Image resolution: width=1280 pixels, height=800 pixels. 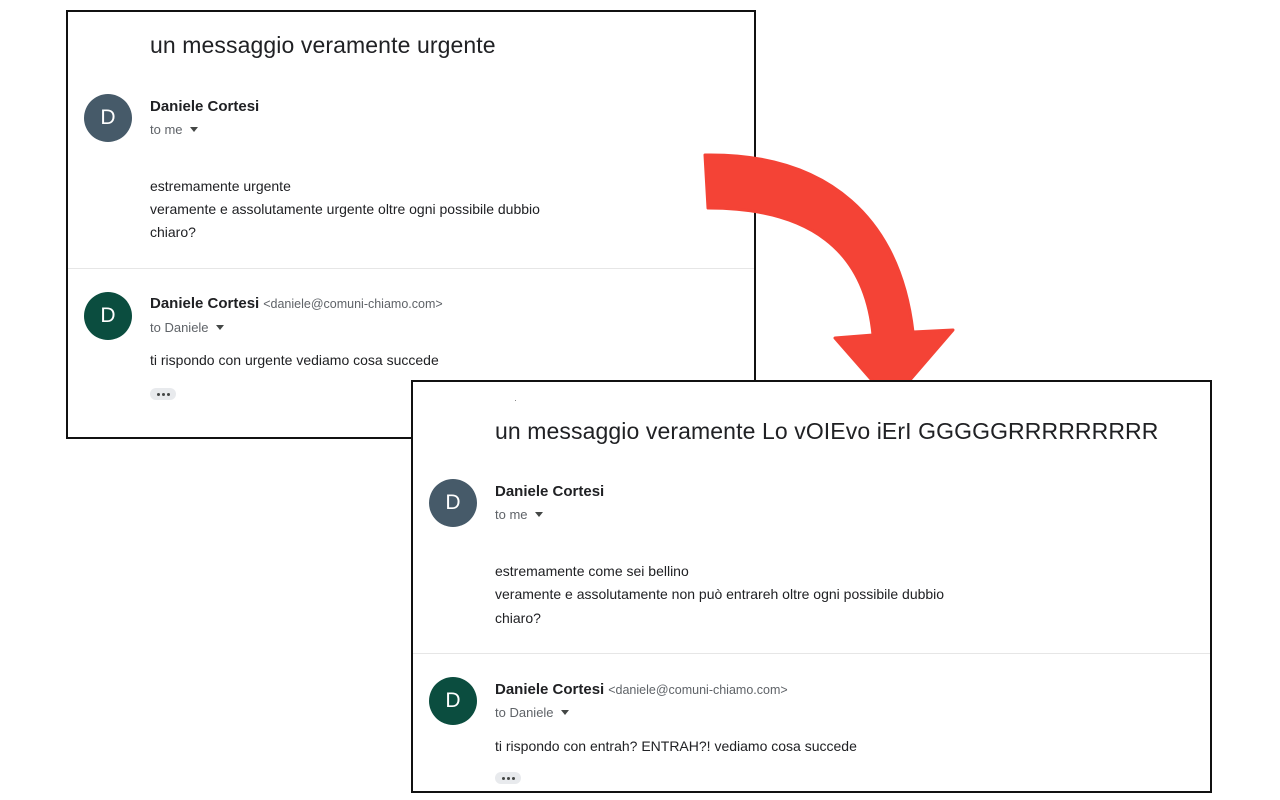 I want to click on message-body-line: estremamente come sei bellino, so click(x=592, y=571).